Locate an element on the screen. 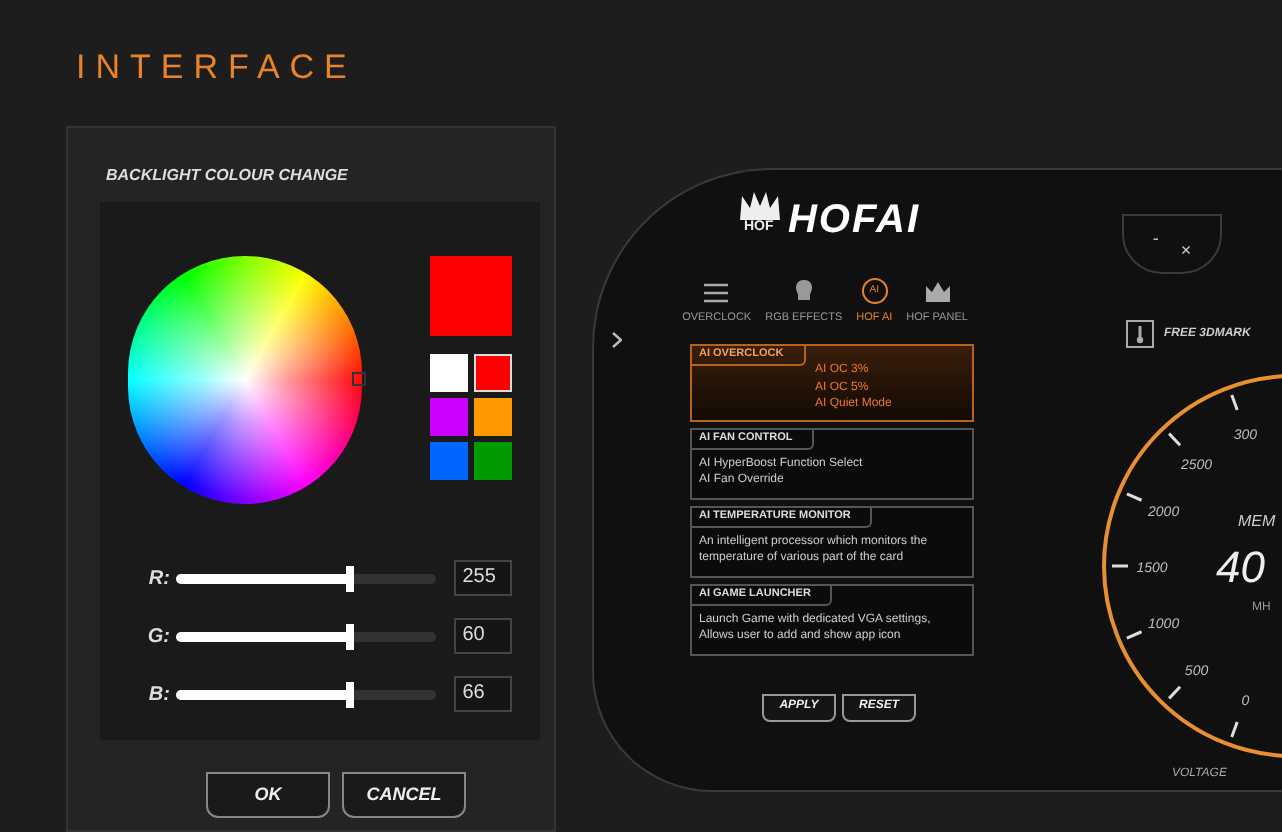 Image resolution: width=1282 pixels, height=832 pixels. gauge-title: MEM is located at coordinates (1257, 521).